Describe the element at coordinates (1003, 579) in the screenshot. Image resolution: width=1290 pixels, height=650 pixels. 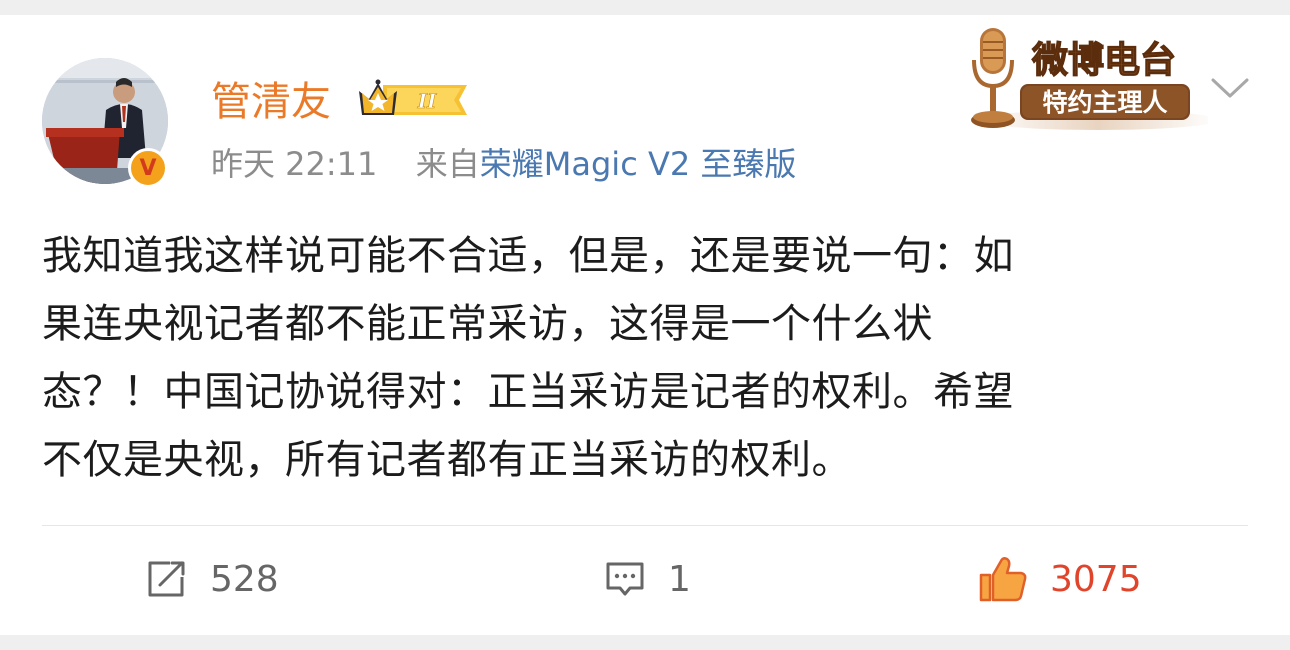
I see `thumbs-up-icon` at that location.